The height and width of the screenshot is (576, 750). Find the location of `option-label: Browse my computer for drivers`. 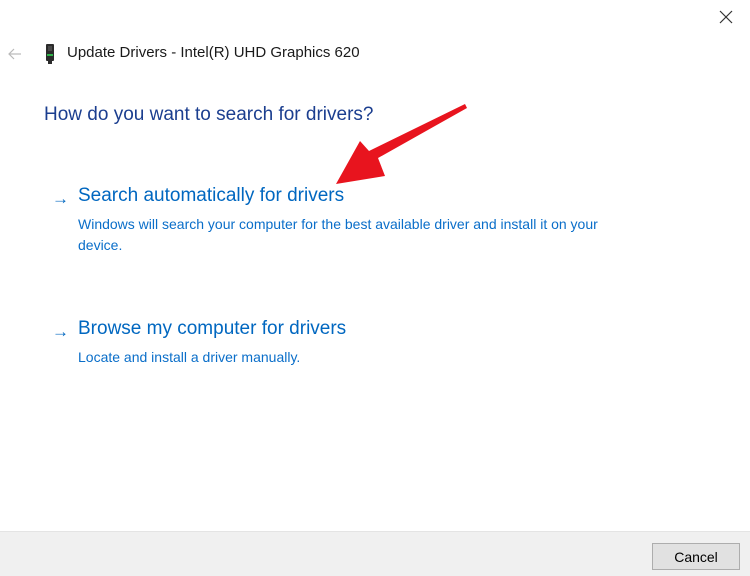

option-label: Browse my computer for drivers is located at coordinates (212, 328).